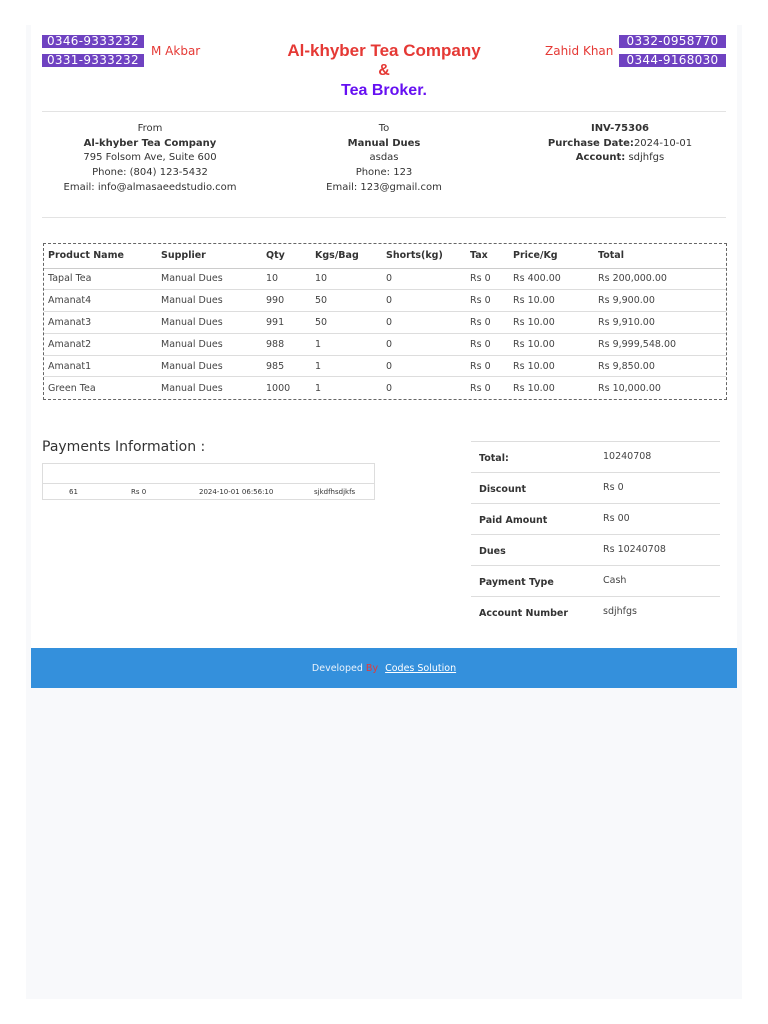 Image resolution: width=768 pixels, height=1024 pixels. Describe the element at coordinates (595, 549) in the screenshot. I see `summary-row: Dues Rs 10240708` at that location.